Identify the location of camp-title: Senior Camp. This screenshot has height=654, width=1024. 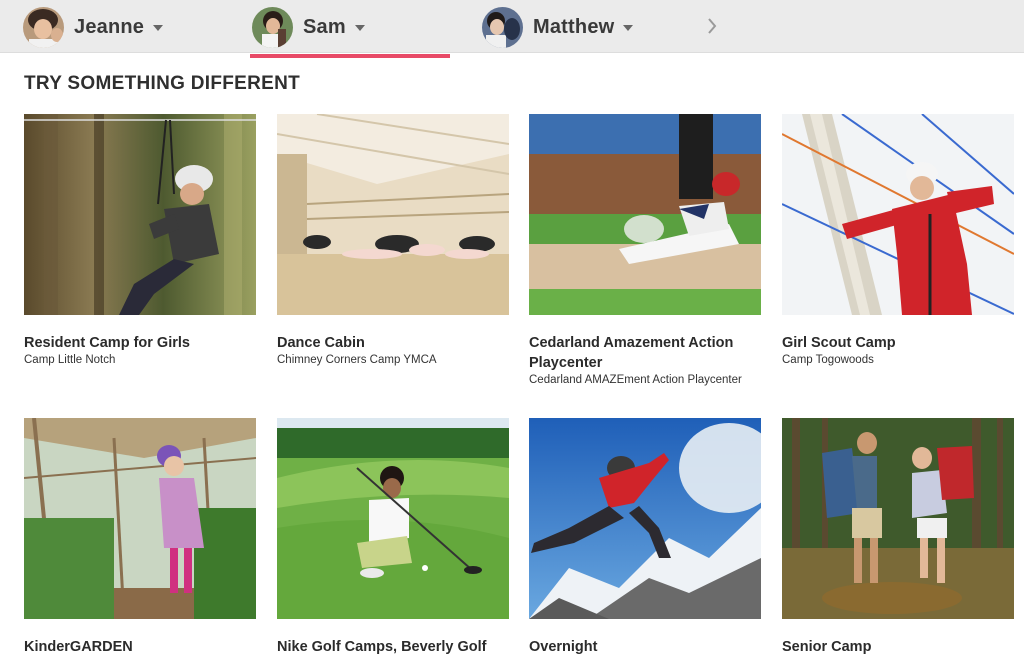
(898, 645).